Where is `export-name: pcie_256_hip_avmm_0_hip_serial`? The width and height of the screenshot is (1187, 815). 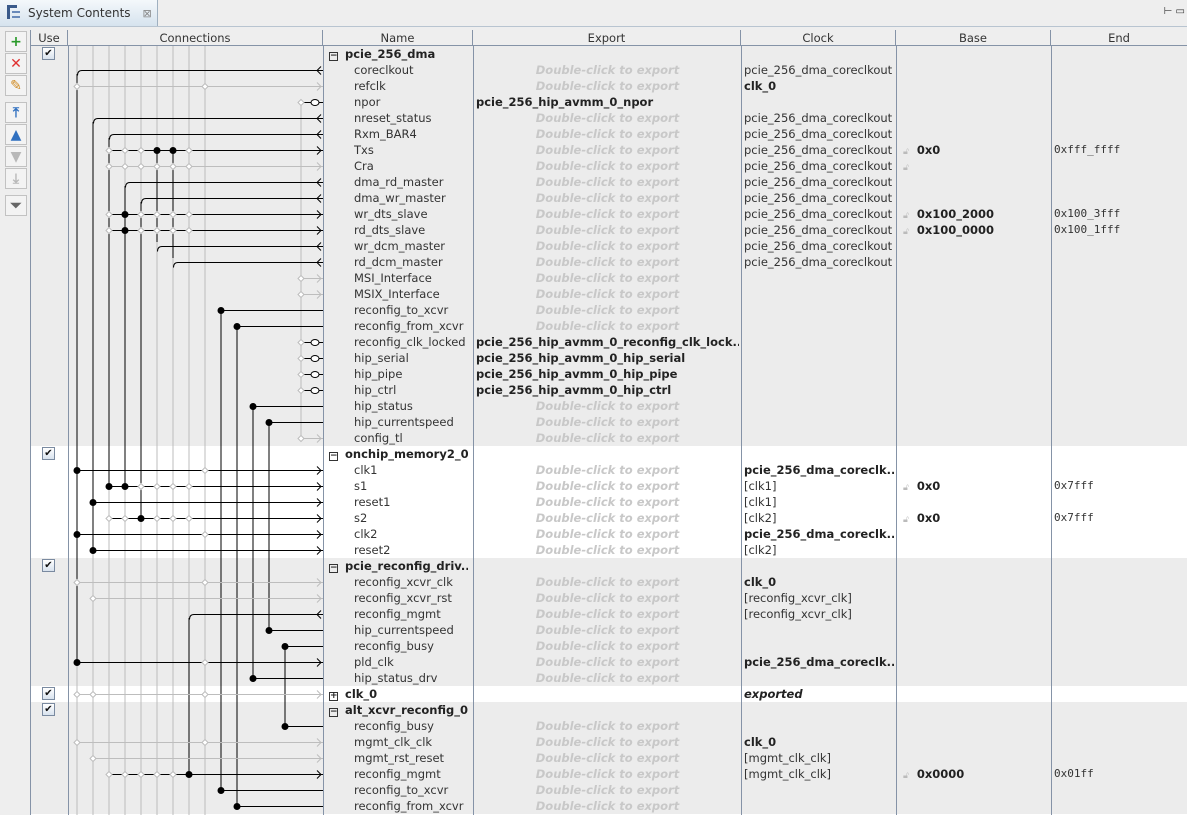 export-name: pcie_256_hip_avmm_0_hip_serial is located at coordinates (607, 358).